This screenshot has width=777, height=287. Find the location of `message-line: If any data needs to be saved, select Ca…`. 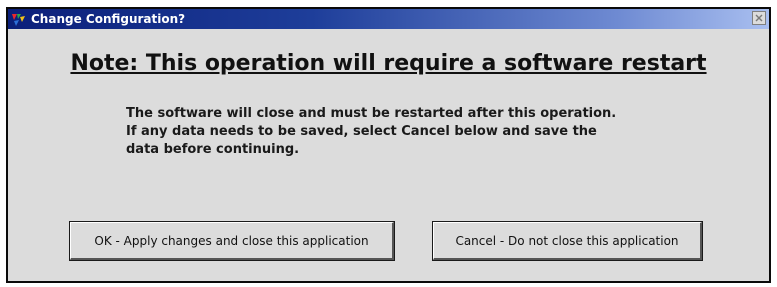

message-line: If any data needs to be saved, select Ca… is located at coordinates (361, 131).